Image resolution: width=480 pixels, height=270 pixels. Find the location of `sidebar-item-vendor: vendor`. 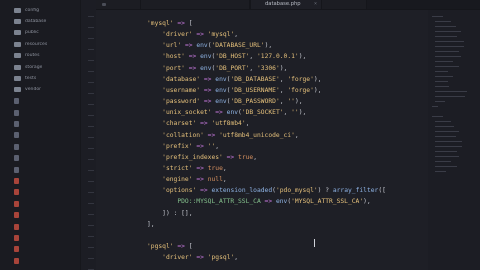

sidebar-item-vendor: vendor is located at coordinates (40, 90).